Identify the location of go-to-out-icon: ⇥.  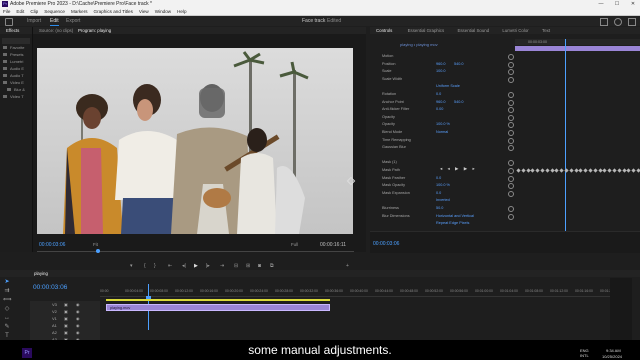
(222, 266).